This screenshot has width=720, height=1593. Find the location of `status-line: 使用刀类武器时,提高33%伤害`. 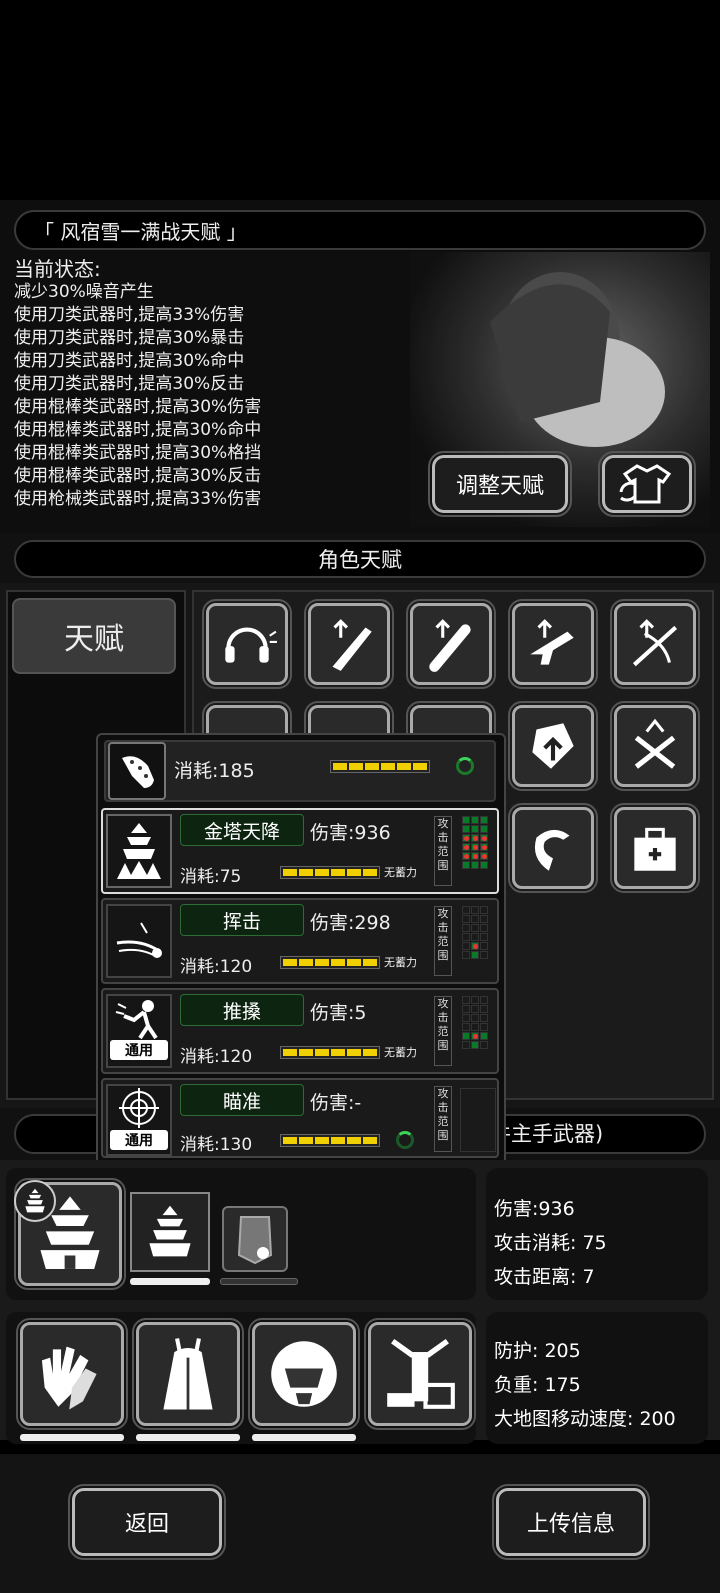

status-line: 使用刀类武器时,提高33%伤害 is located at coordinates (129, 315).